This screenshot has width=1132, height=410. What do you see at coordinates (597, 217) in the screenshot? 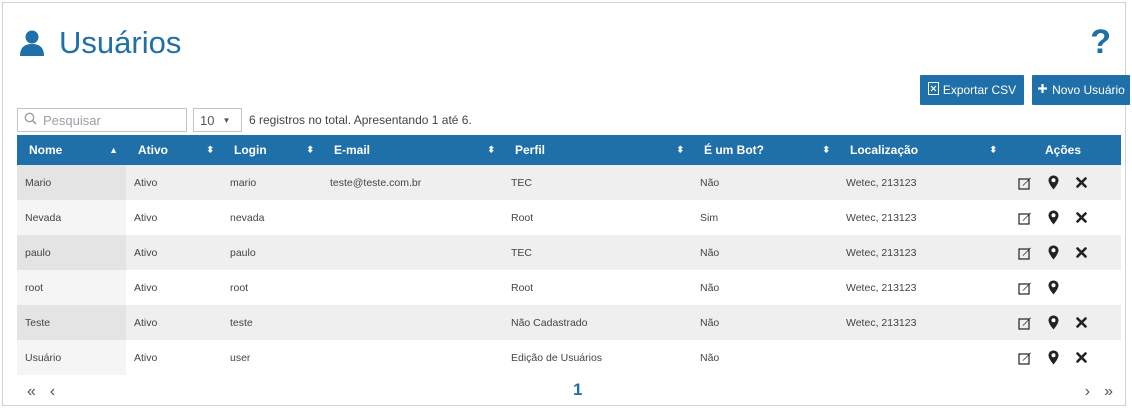
I see `cell-perfil: Root` at bounding box center [597, 217].